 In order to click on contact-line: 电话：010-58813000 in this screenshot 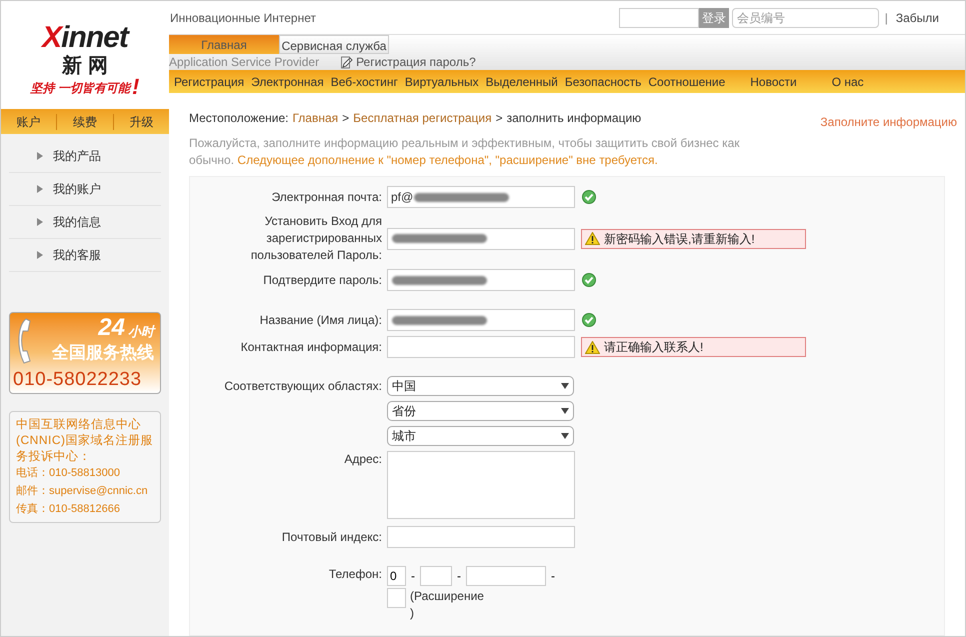, I will do `click(68, 473)`.